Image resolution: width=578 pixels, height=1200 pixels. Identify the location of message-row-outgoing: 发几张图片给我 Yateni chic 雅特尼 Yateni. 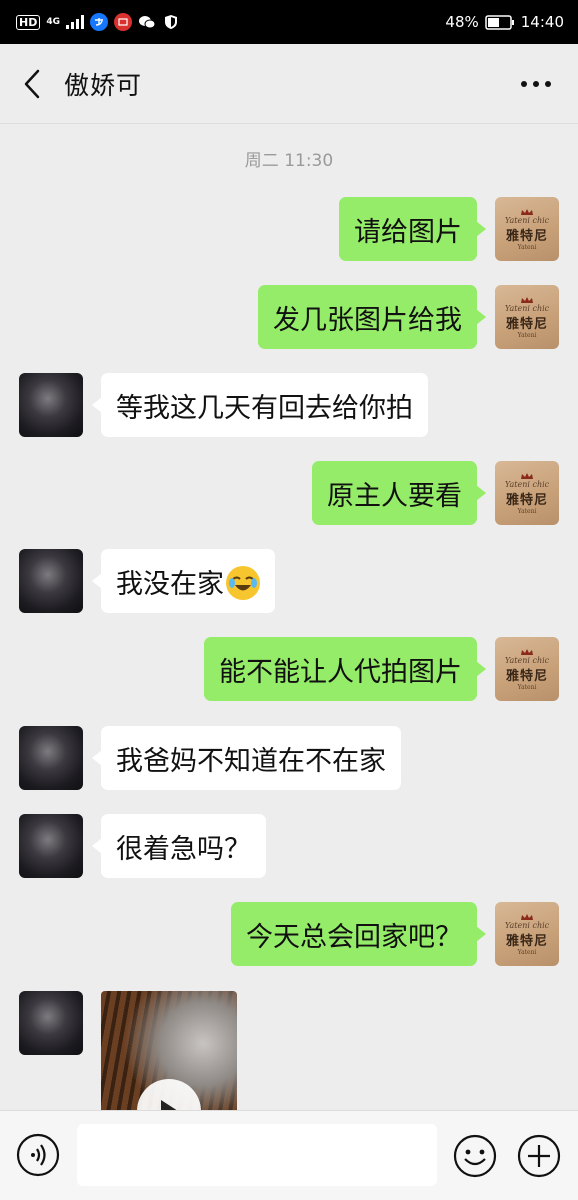
(289, 320).